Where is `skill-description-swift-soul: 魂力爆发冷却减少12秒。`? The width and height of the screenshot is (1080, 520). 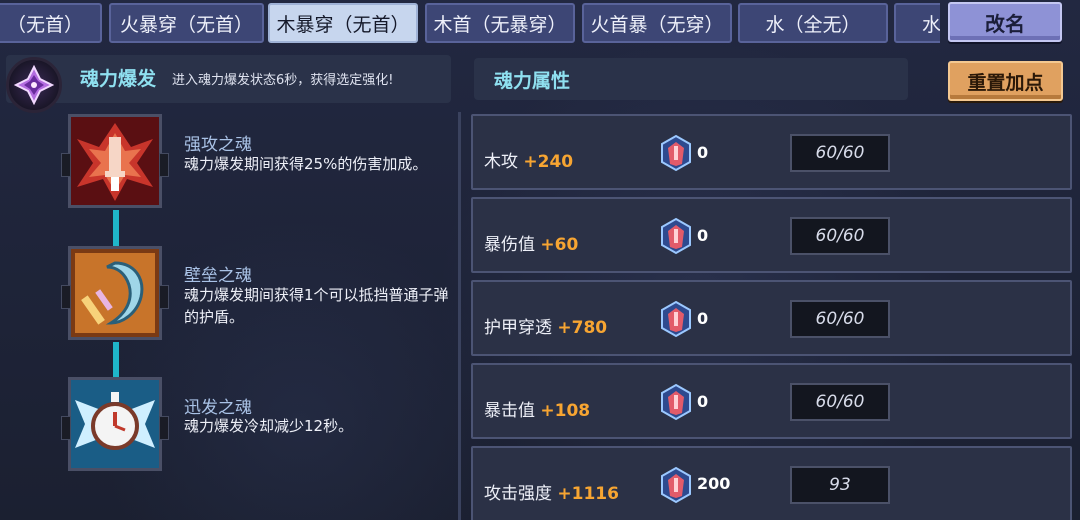
skill-description-swift-soul: 魂力爆发冷却减少12秒。 is located at coordinates (269, 426).